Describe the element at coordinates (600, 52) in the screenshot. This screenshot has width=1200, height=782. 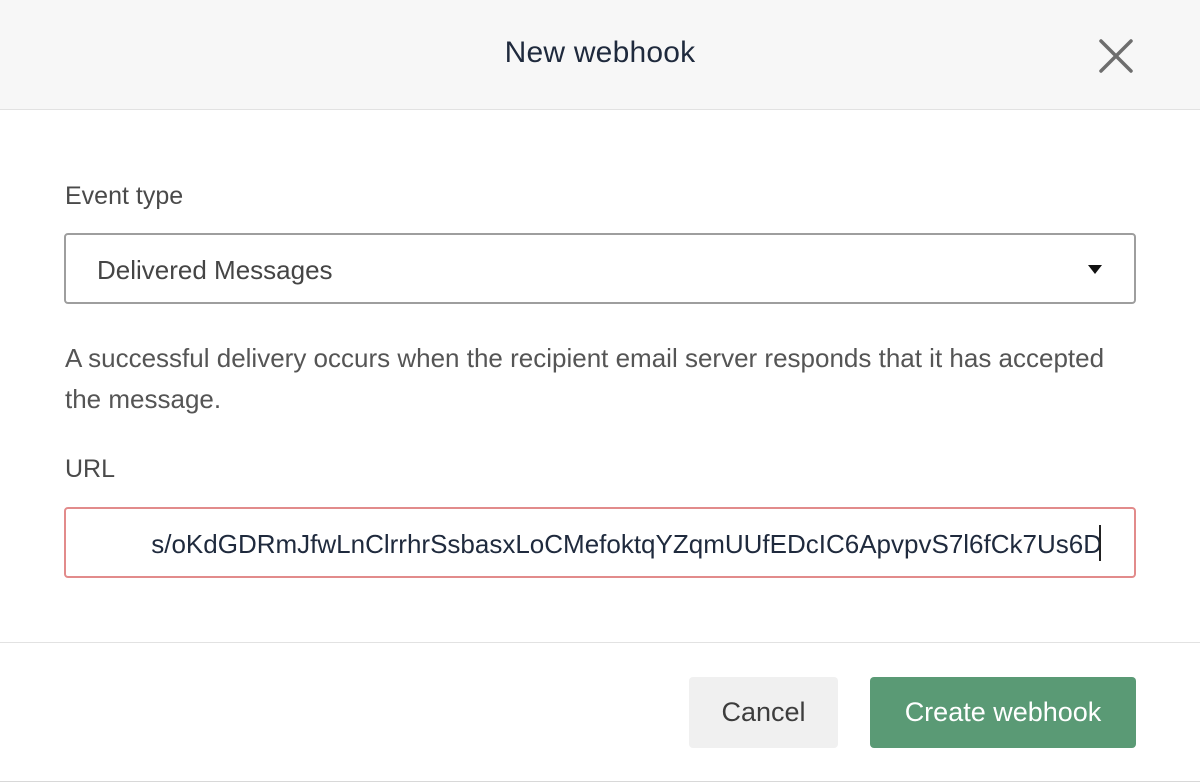
I see `dialog-title: New webhook` at that location.